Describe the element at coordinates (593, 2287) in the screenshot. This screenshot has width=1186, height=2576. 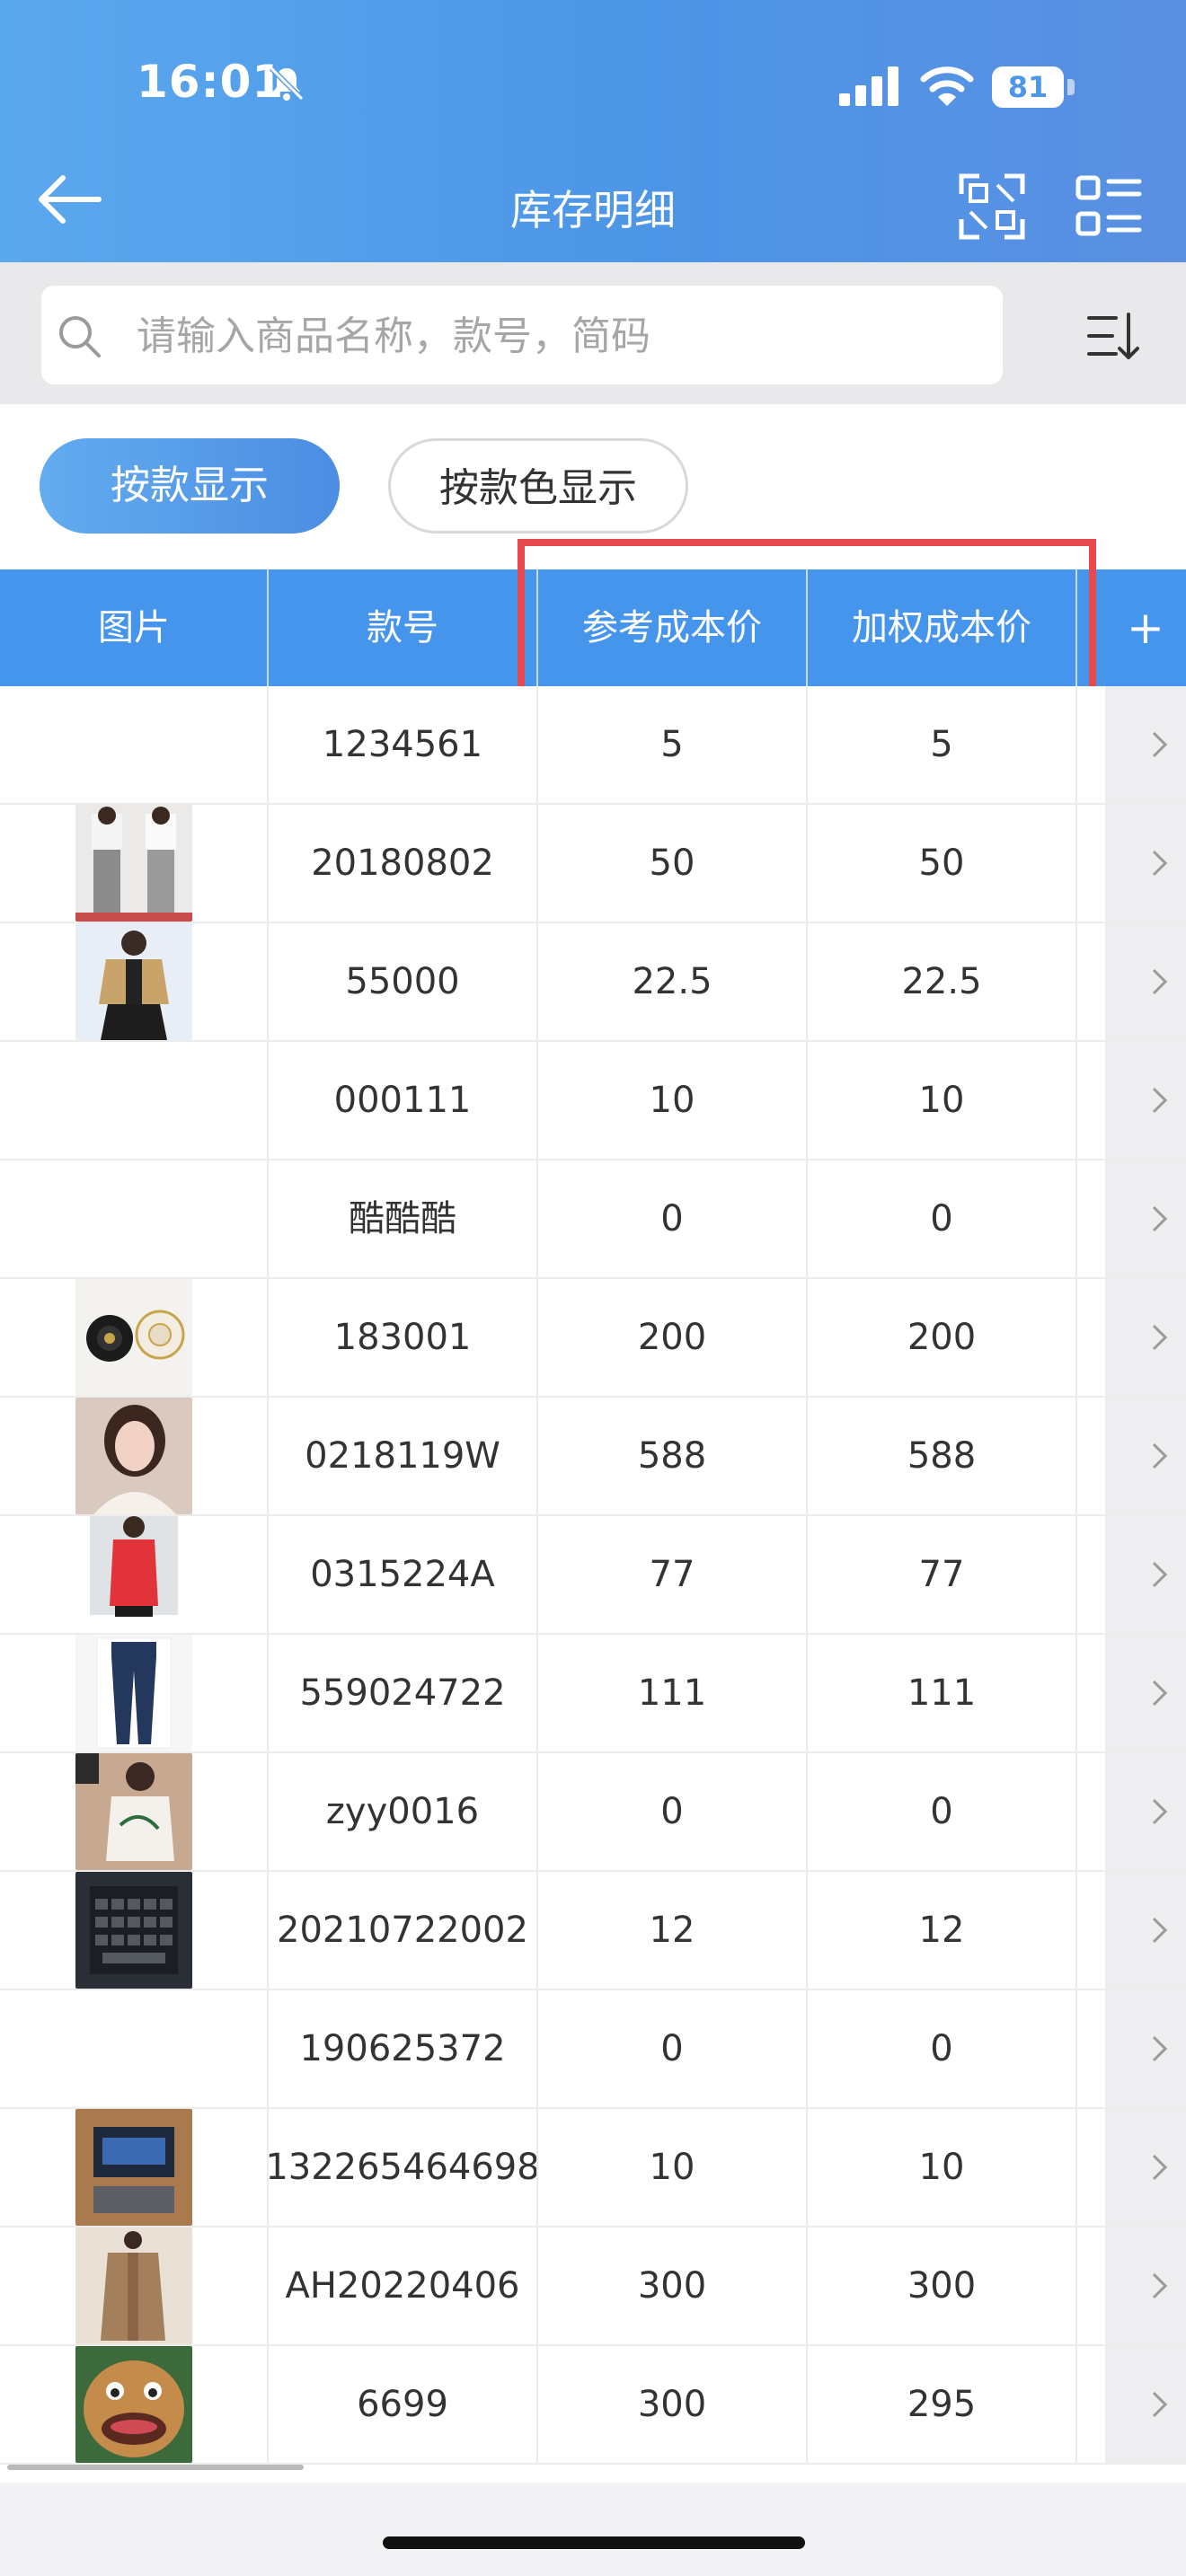
I see `table-row: AH20220406 300 300` at that location.